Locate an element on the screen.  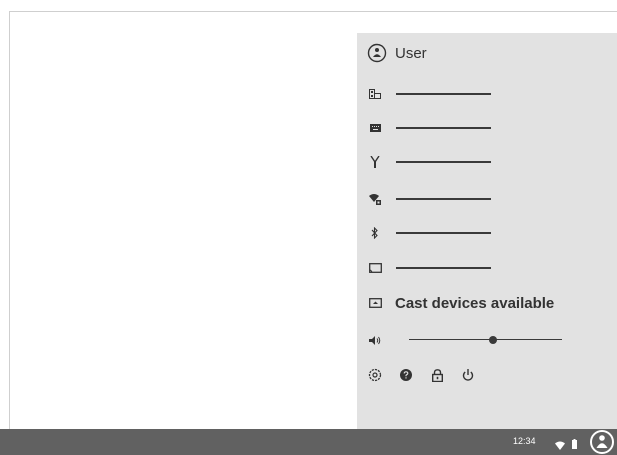
cast-icon is located at coordinates (375, 303).